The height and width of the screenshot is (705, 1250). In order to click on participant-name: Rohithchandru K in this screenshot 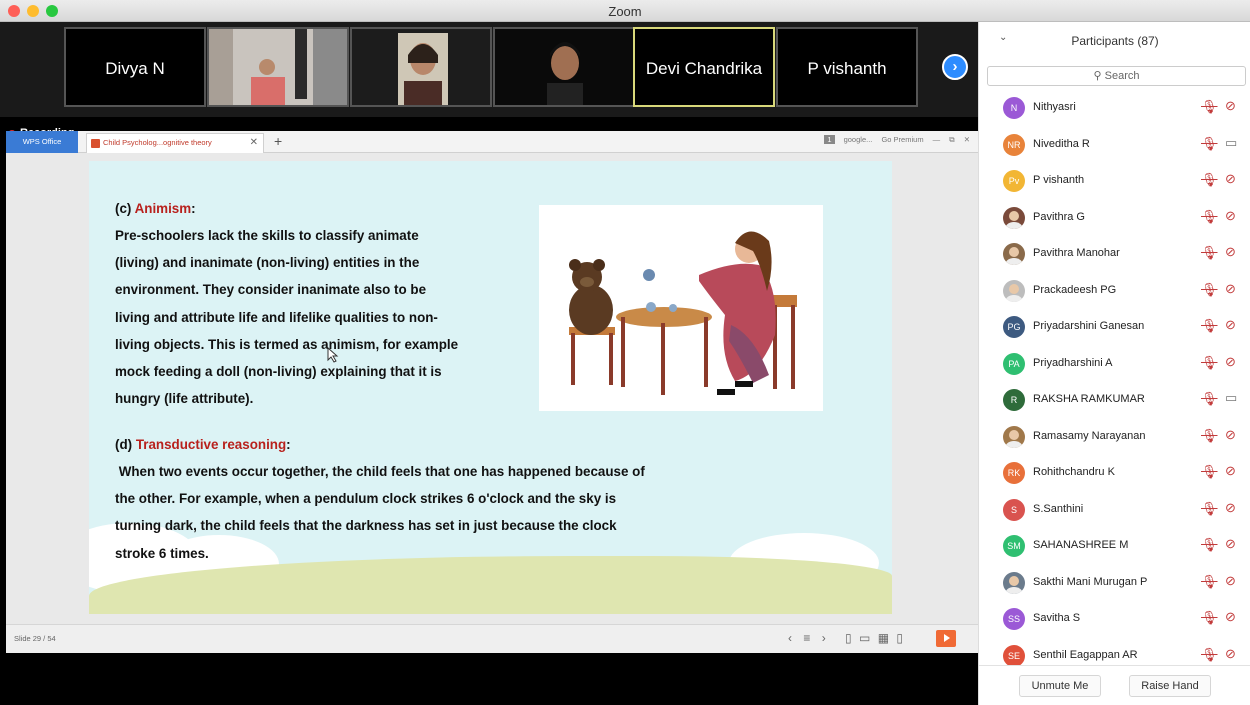, I will do `click(1074, 472)`.